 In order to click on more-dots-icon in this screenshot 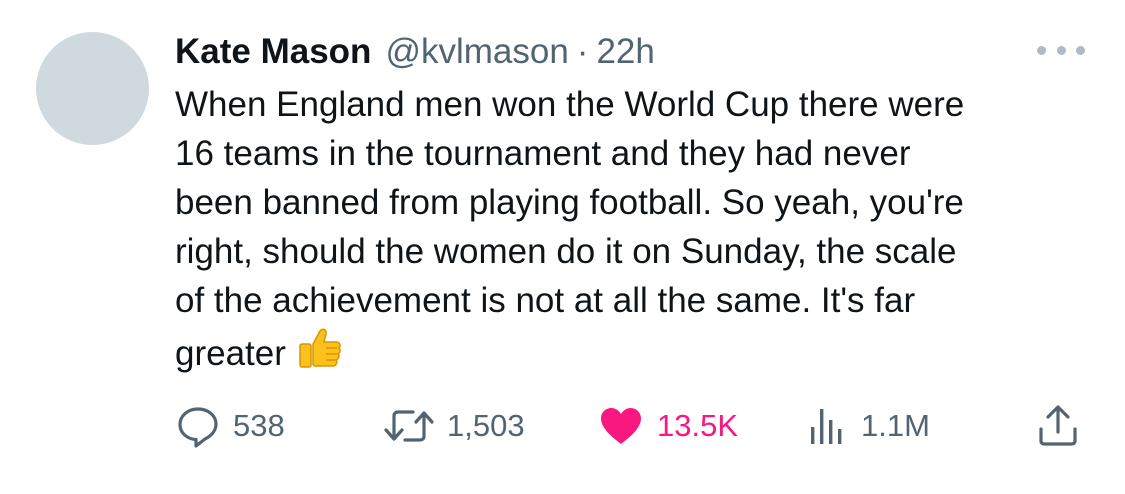, I will do `click(1061, 50)`.